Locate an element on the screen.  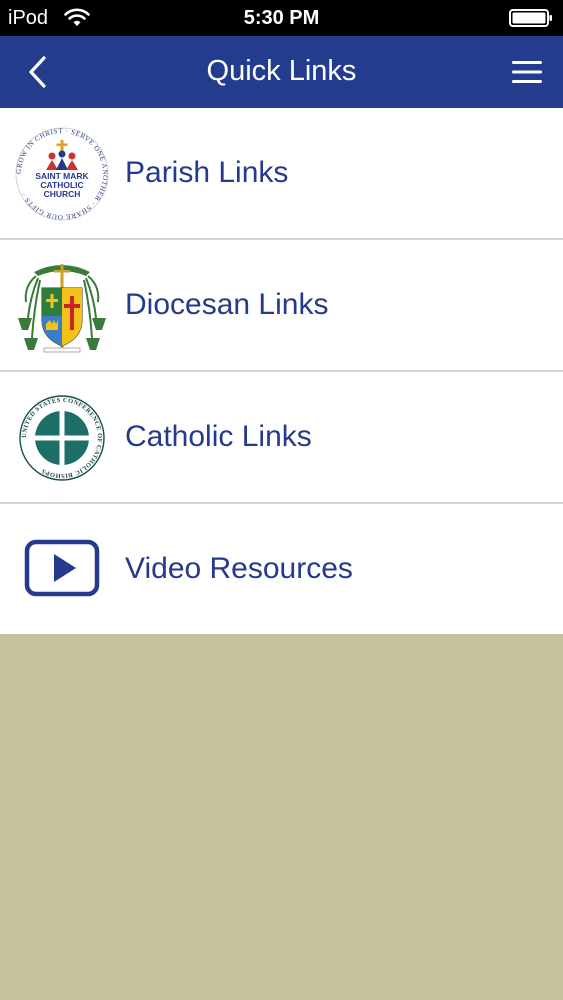
hamburger-menu-icon is located at coordinates (527, 72).